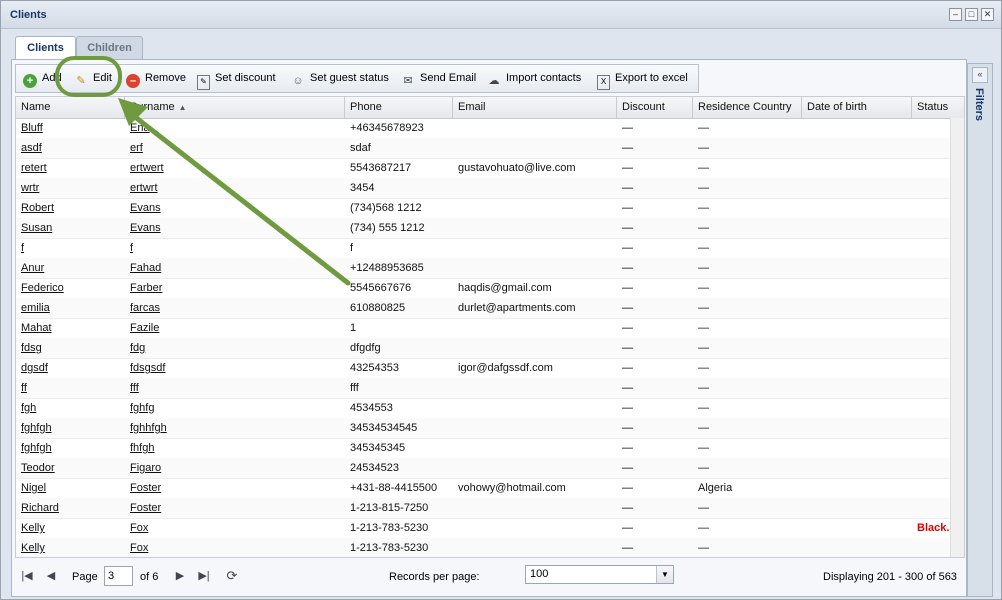 Image resolution: width=1002 pixels, height=600 pixels. What do you see at coordinates (235, 428) in the screenshot?
I see `cell-surname: fghhfgh` at bounding box center [235, 428].